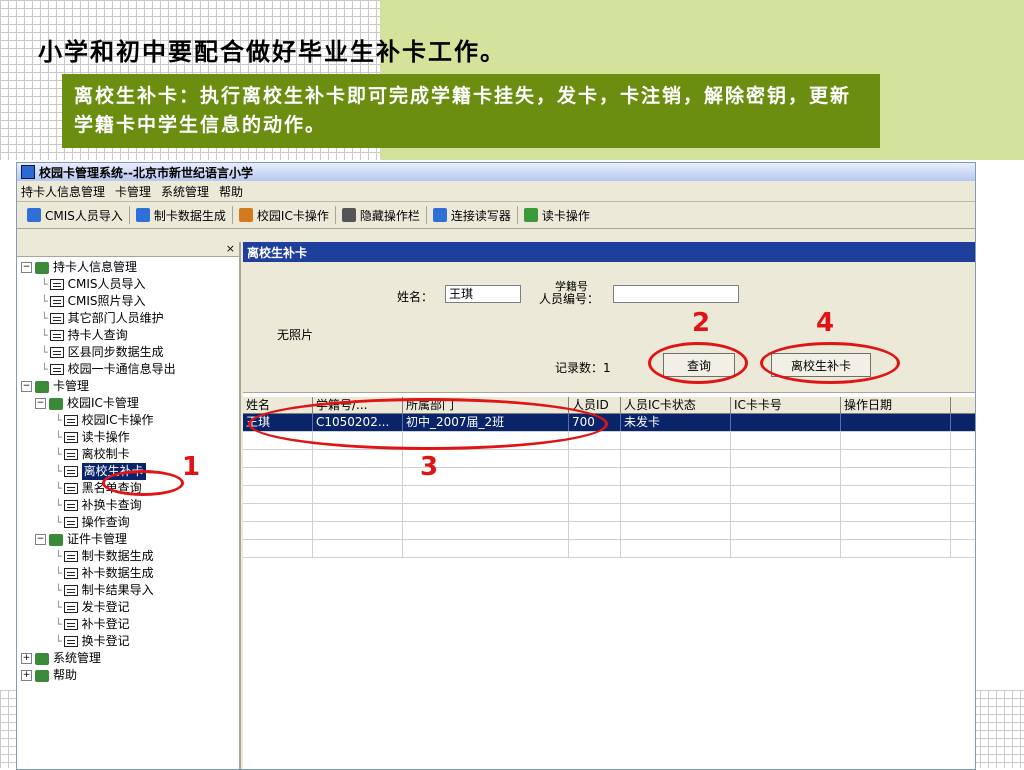  I want to click on window-title: 校园卡管理系统--北京市新世纪语言小学, so click(146, 172).